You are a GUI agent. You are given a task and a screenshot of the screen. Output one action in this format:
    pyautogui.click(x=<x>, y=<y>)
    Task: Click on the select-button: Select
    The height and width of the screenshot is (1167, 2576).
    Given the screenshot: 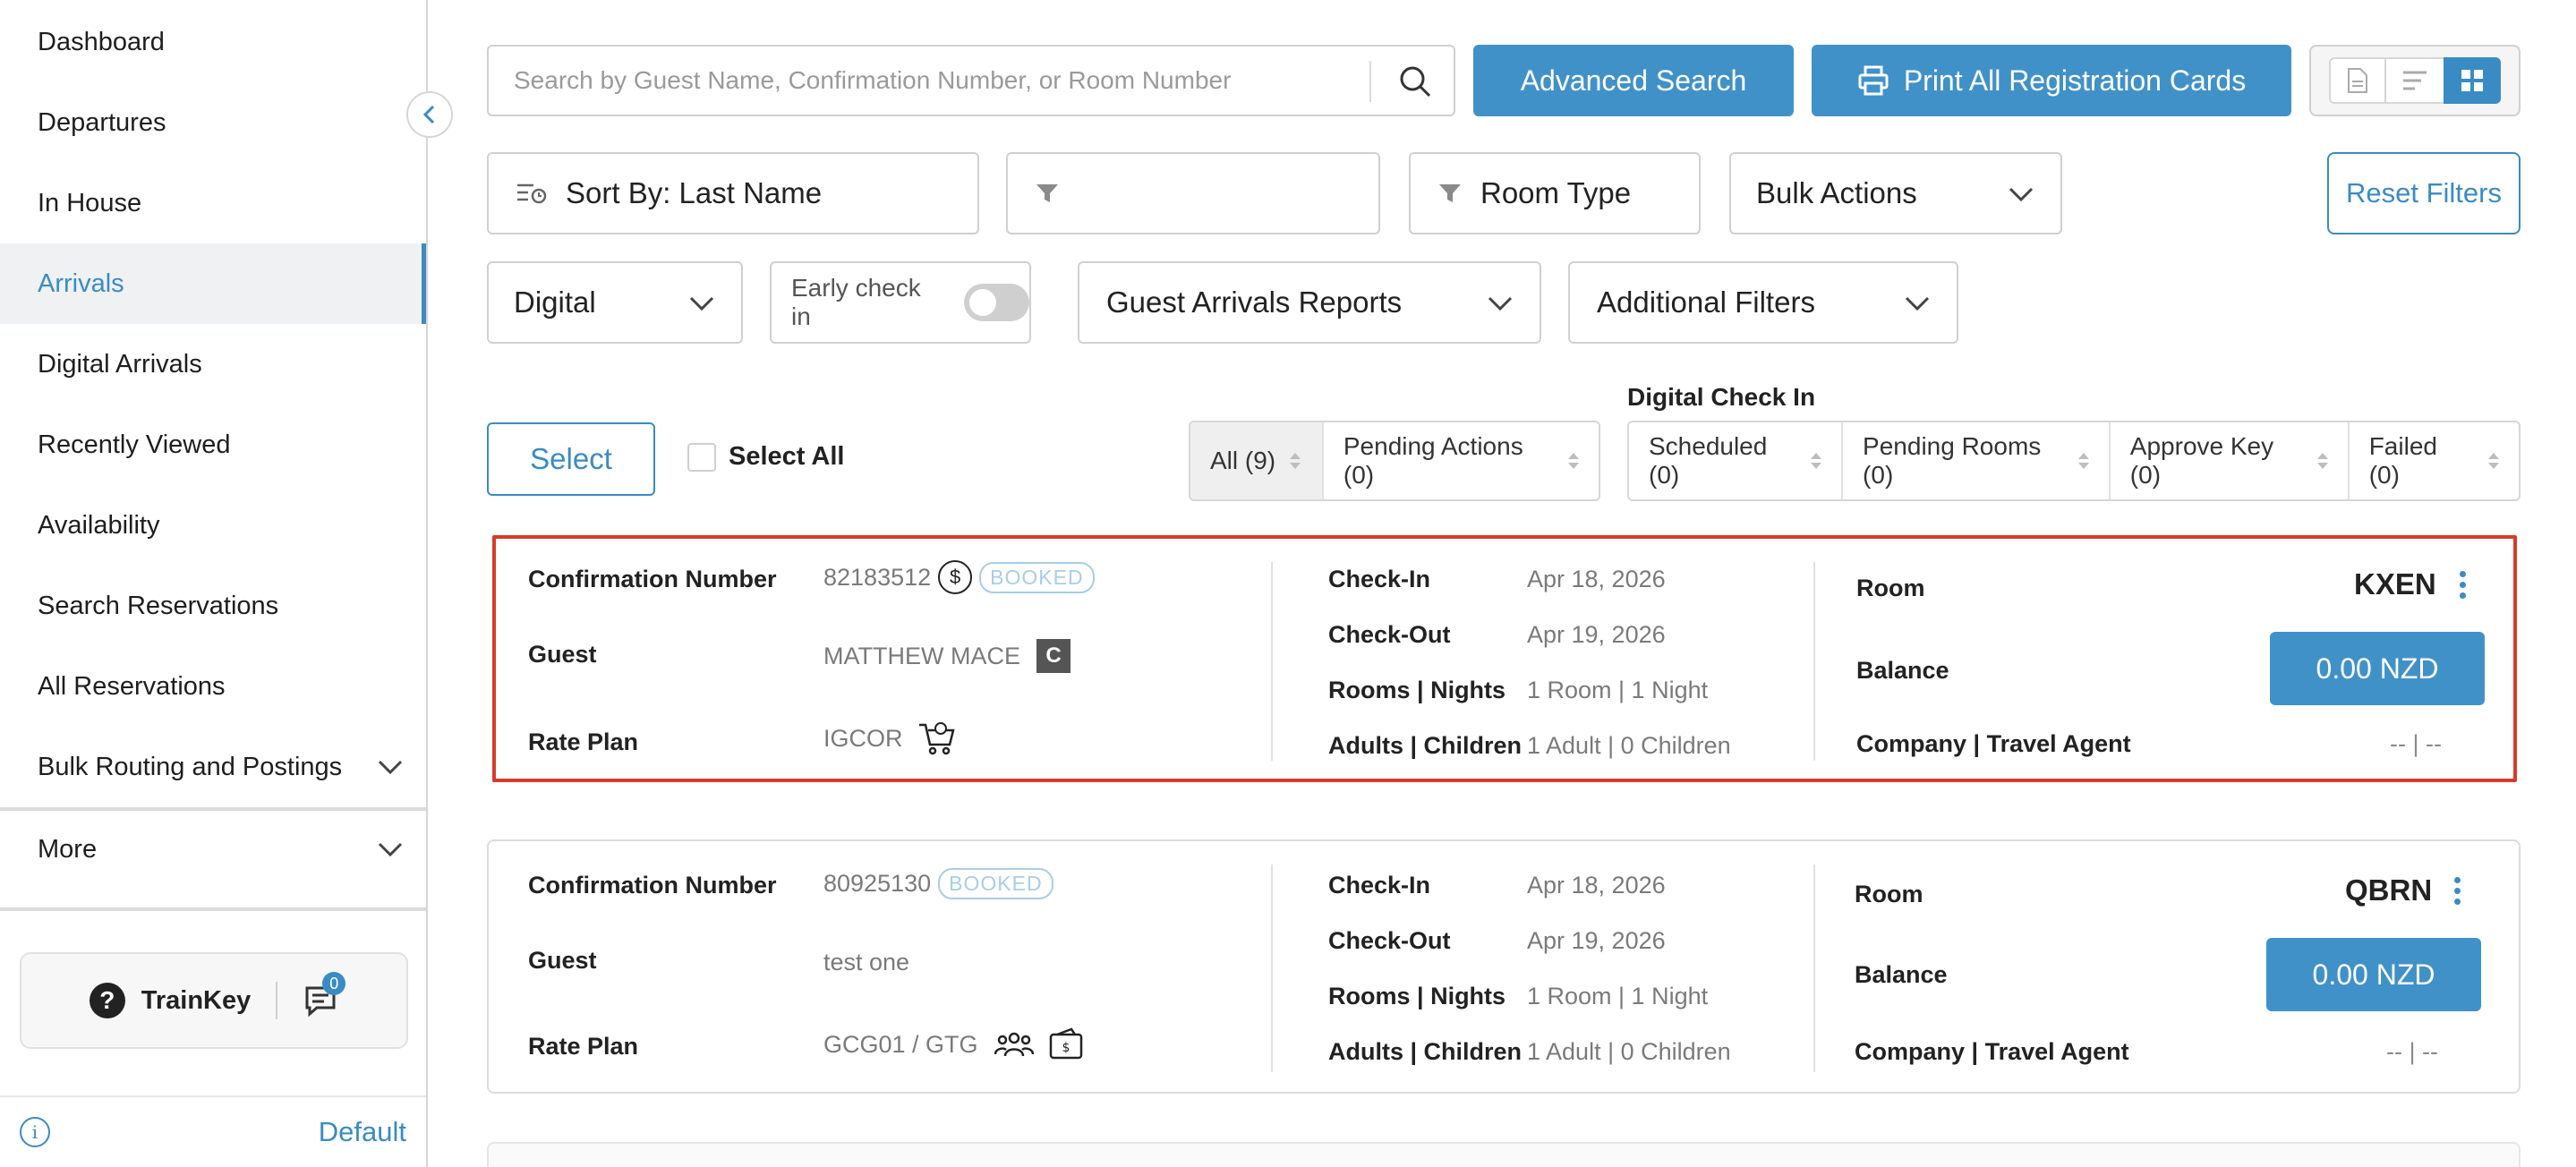 What is the action you would take?
    pyautogui.click(x=571, y=459)
    